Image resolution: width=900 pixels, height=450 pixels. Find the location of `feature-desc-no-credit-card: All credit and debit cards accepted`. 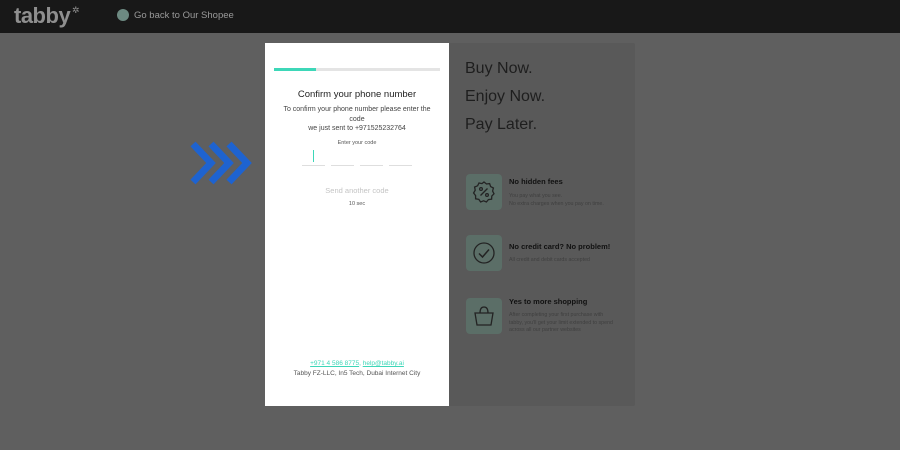

feature-desc-no-credit-card: All credit and debit cards accepted is located at coordinates (565, 261).